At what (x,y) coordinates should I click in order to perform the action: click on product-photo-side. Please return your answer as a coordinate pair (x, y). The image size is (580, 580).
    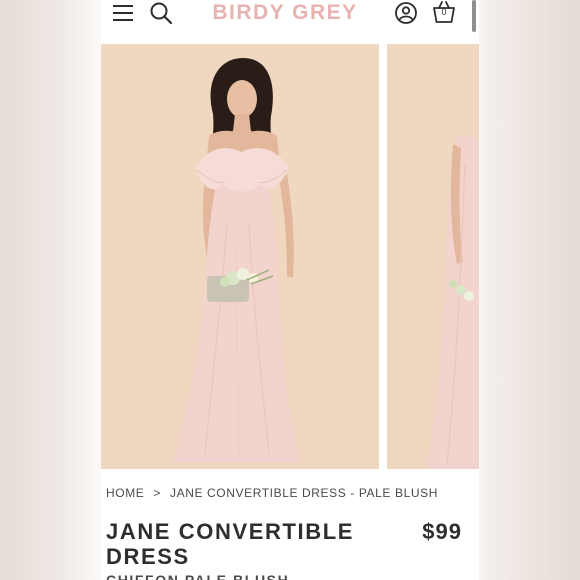
    Looking at the image, I should click on (433, 256).